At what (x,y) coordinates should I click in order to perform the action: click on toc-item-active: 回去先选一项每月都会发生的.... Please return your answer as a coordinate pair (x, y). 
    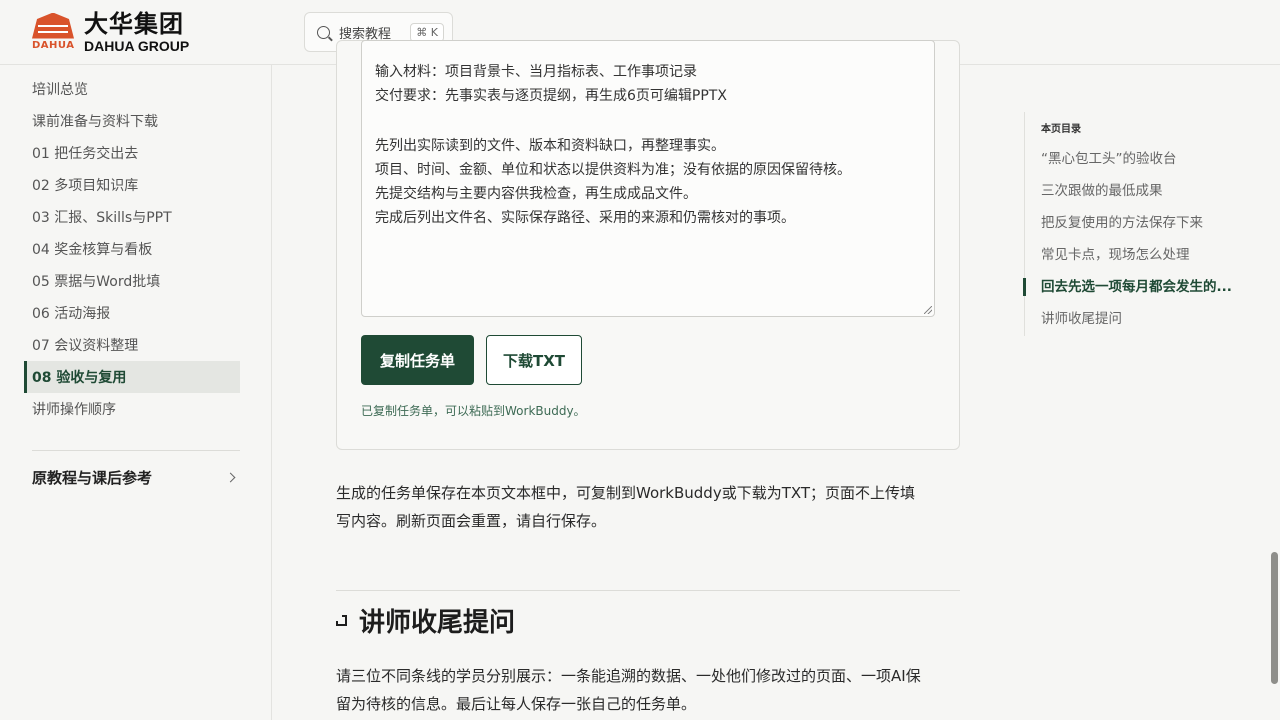
    Looking at the image, I should click on (1141, 287).